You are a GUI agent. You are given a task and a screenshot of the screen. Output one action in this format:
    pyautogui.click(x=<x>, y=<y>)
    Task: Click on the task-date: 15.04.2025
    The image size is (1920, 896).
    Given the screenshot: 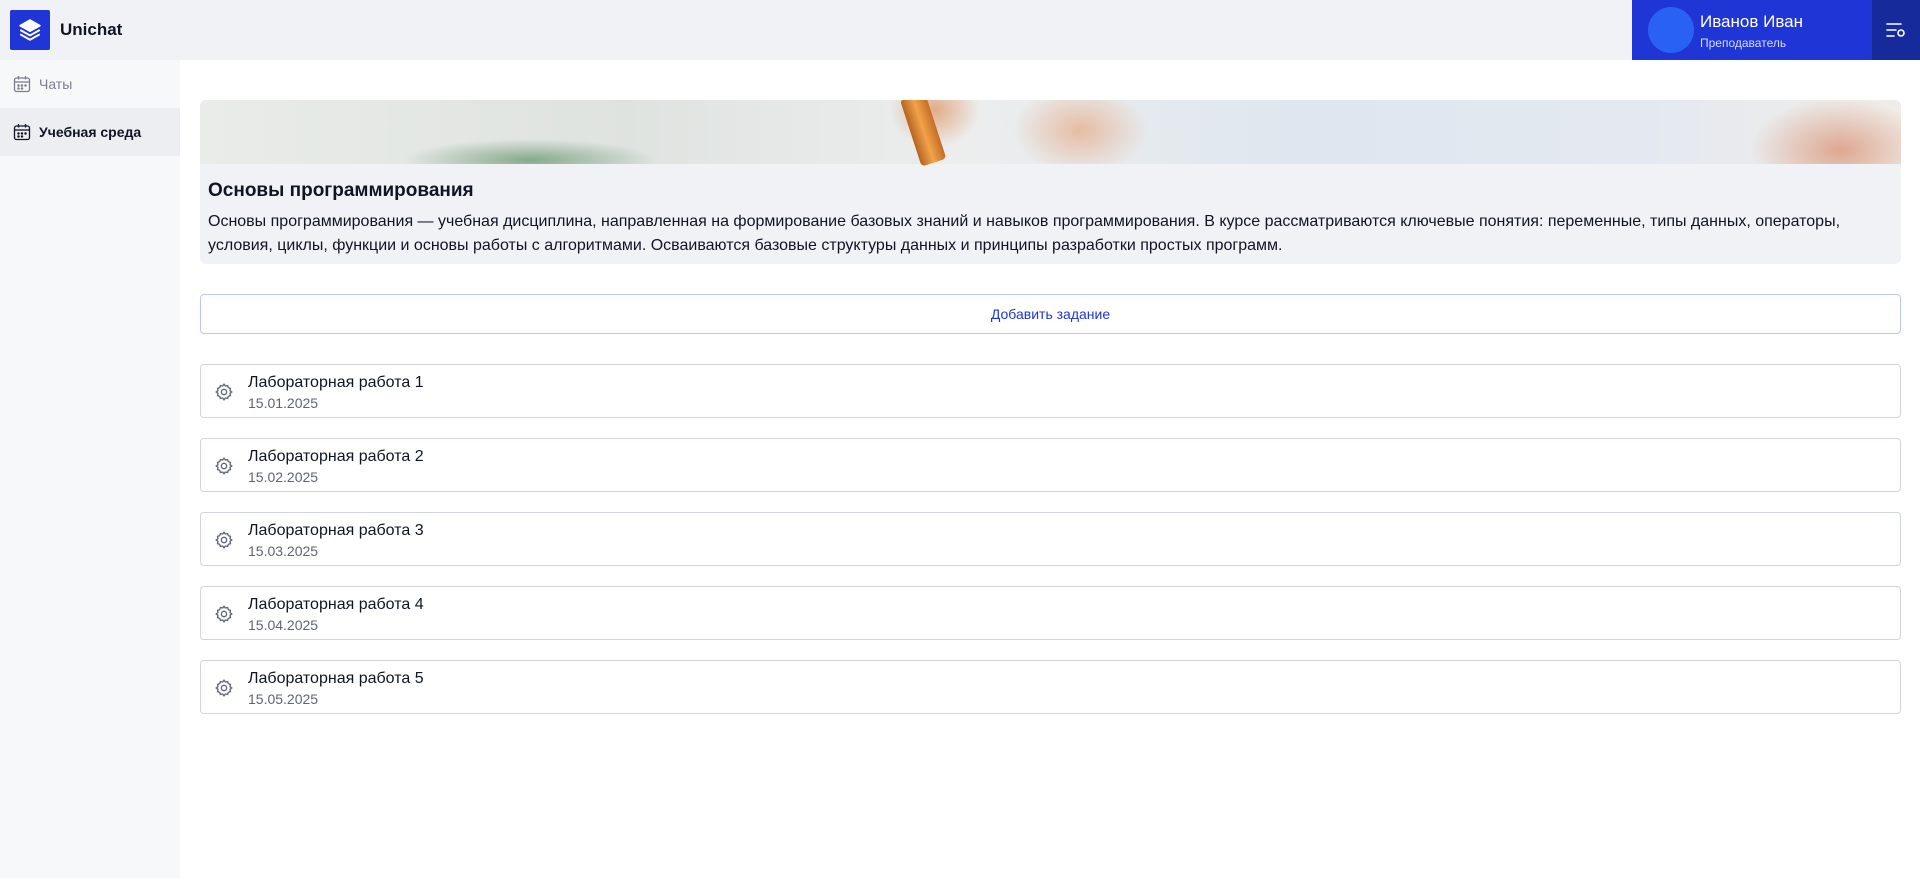 What is the action you would take?
    pyautogui.click(x=283, y=625)
    